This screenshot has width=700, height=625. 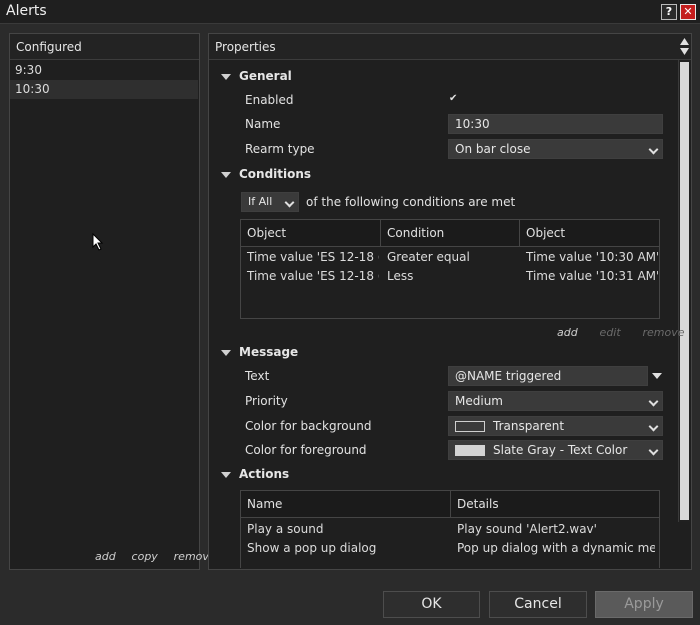 I want to click on close-icon: ✕, so click(x=688, y=11).